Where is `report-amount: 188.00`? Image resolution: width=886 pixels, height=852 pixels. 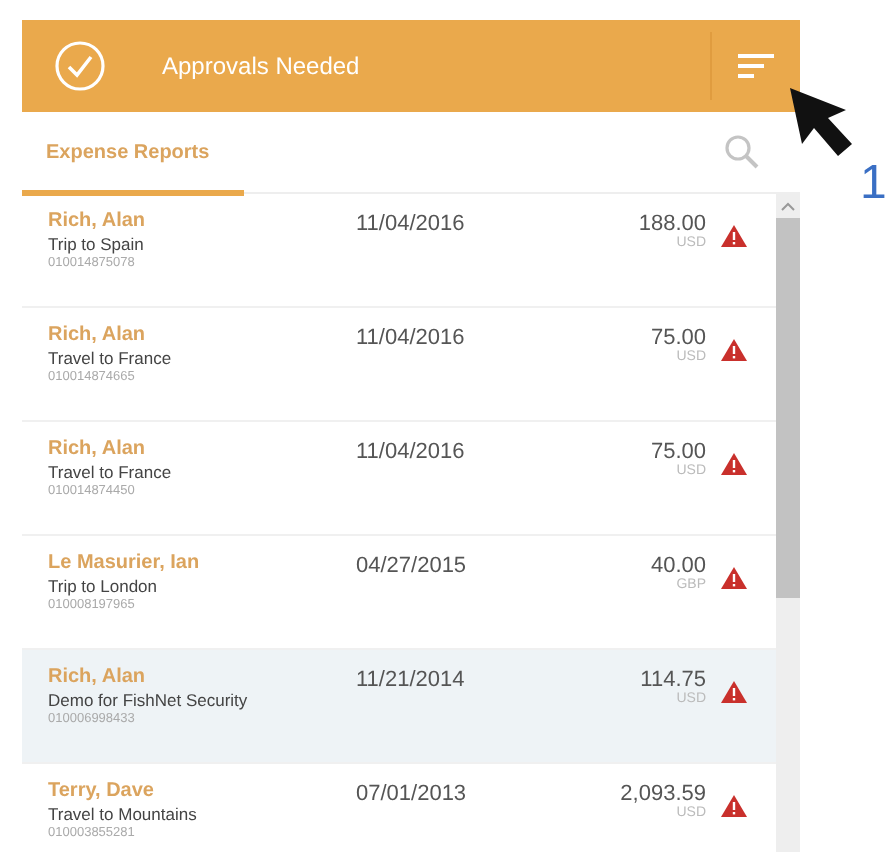
report-amount: 188.00 is located at coordinates (672, 224).